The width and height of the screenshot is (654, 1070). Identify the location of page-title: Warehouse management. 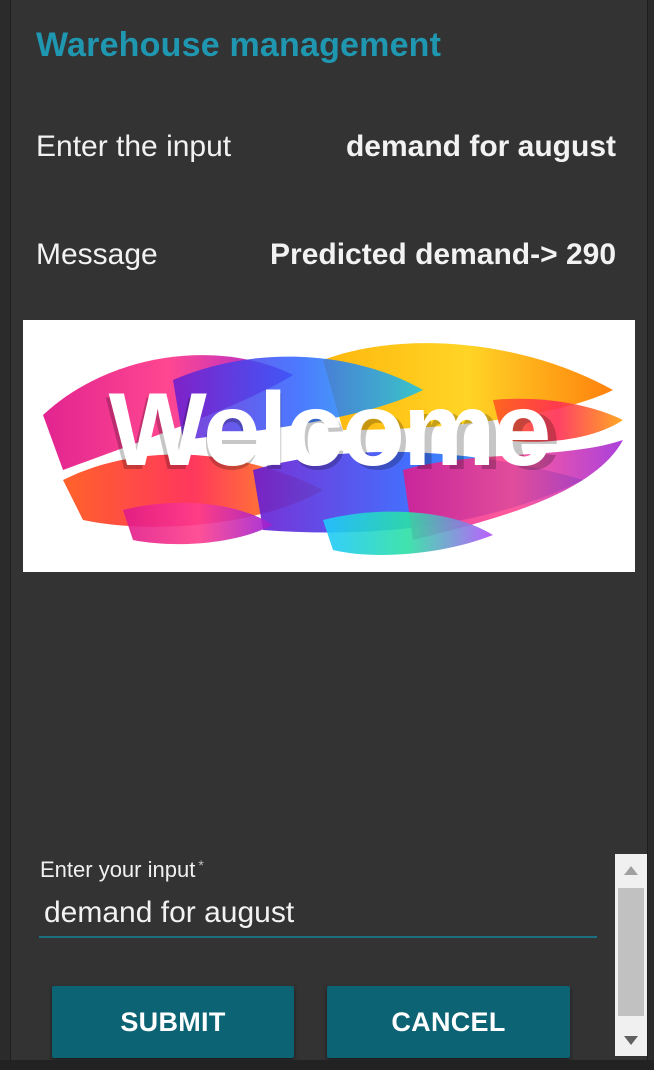
(239, 45).